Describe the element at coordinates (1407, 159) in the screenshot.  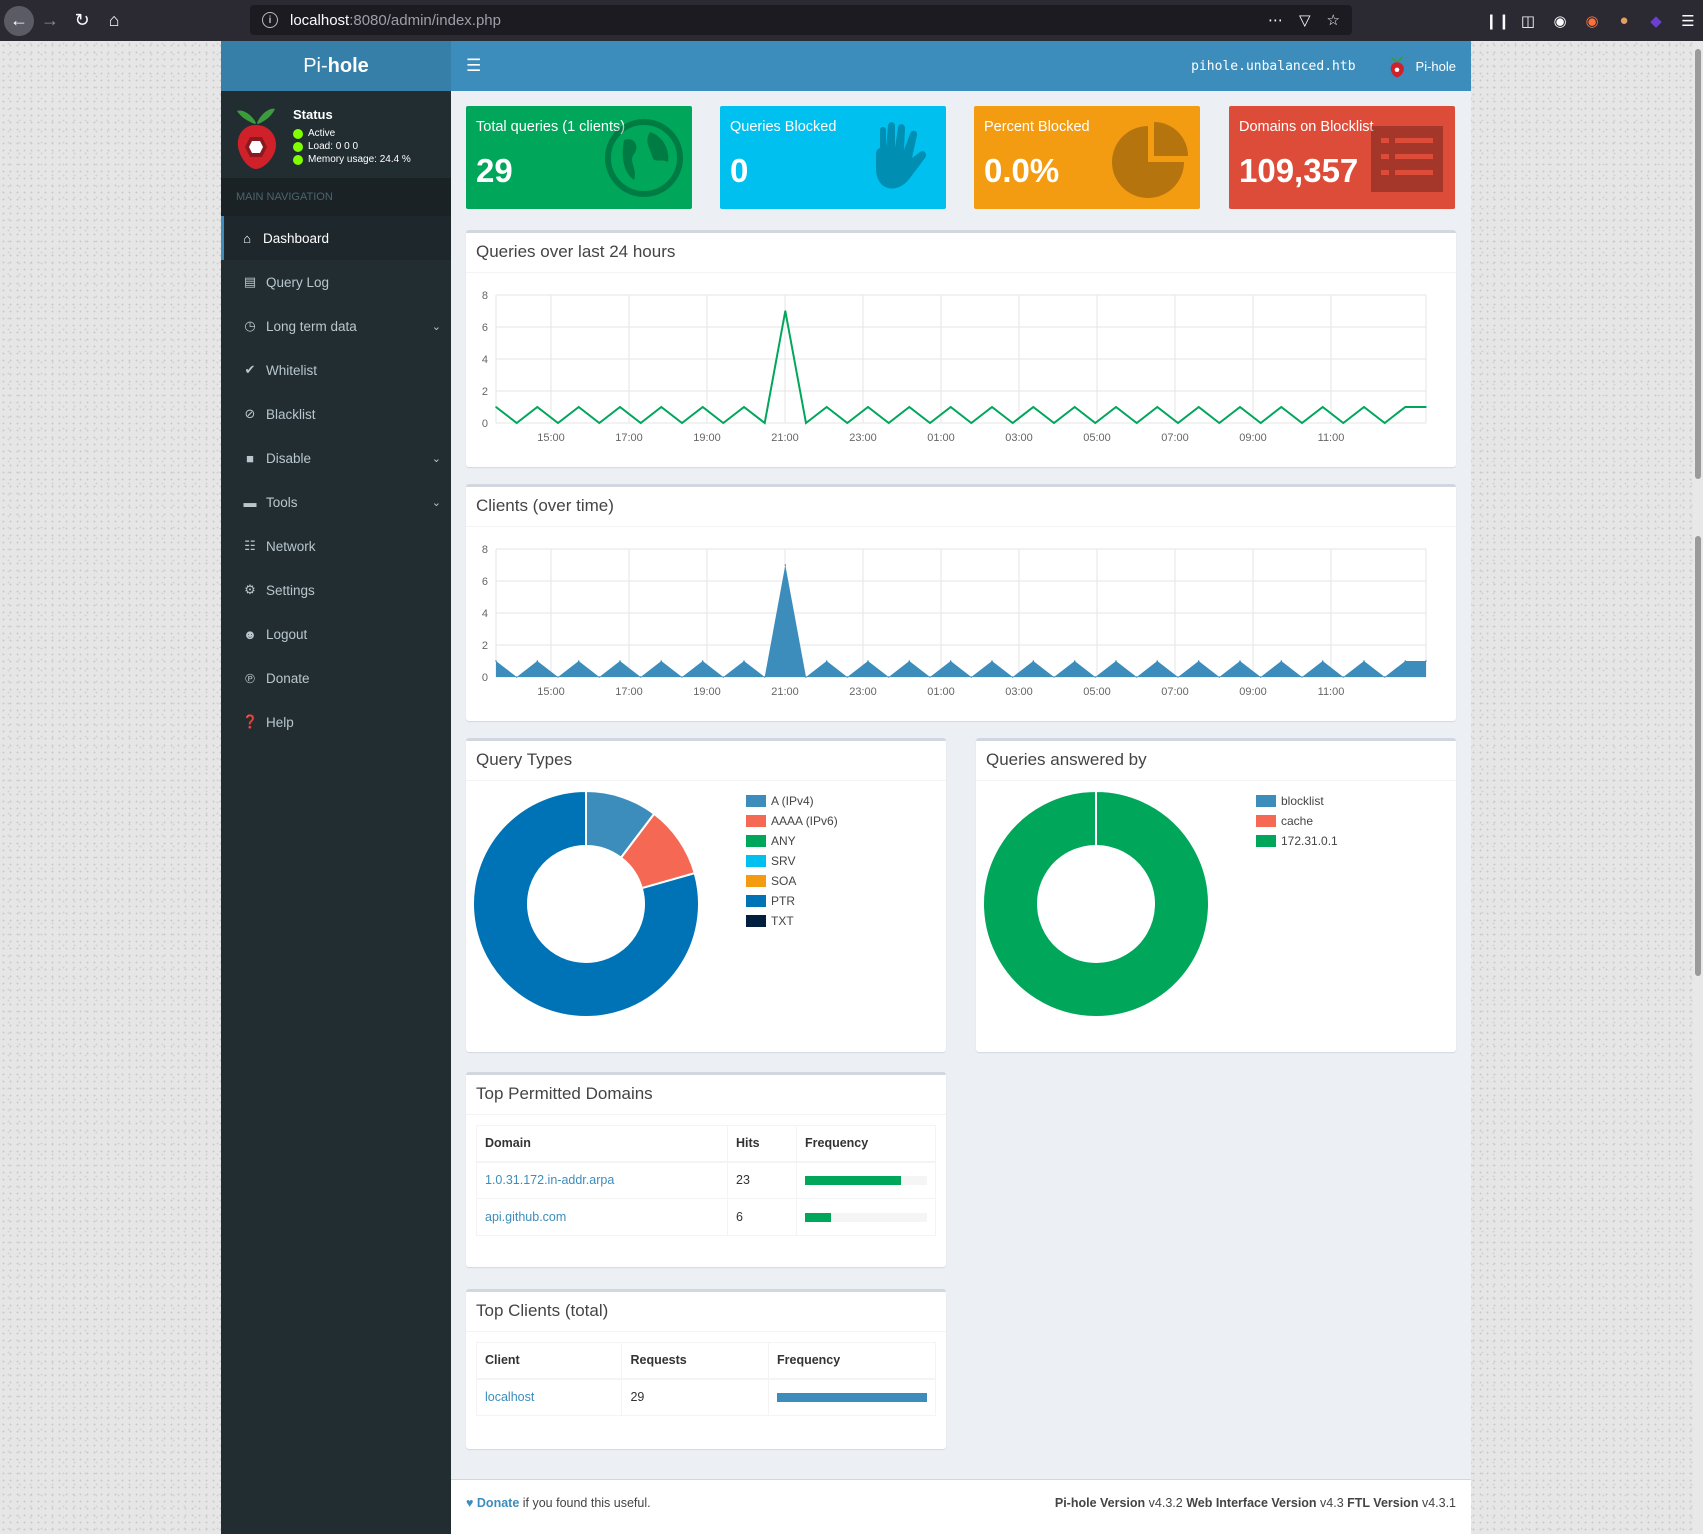
I see `list-alt-icon` at that location.